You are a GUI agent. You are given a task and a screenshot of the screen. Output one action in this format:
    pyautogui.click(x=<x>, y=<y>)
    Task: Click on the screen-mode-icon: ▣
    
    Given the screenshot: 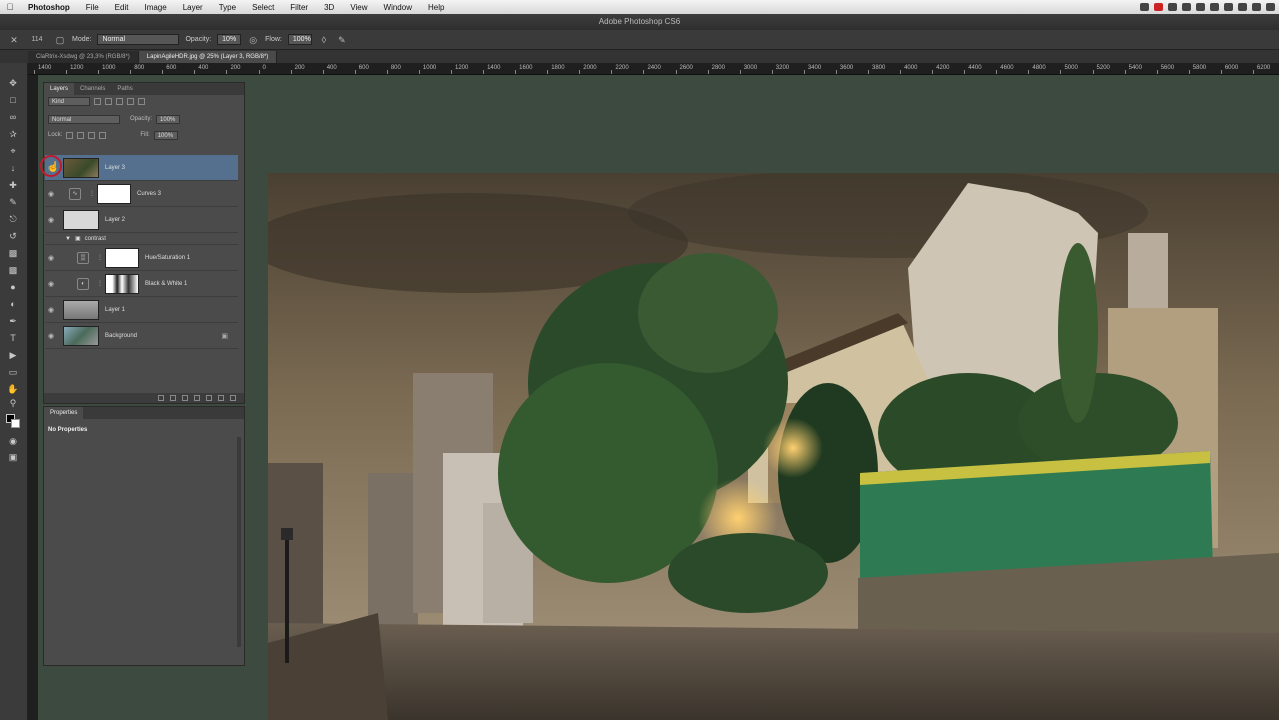 What is the action you would take?
    pyautogui.click(x=13, y=457)
    